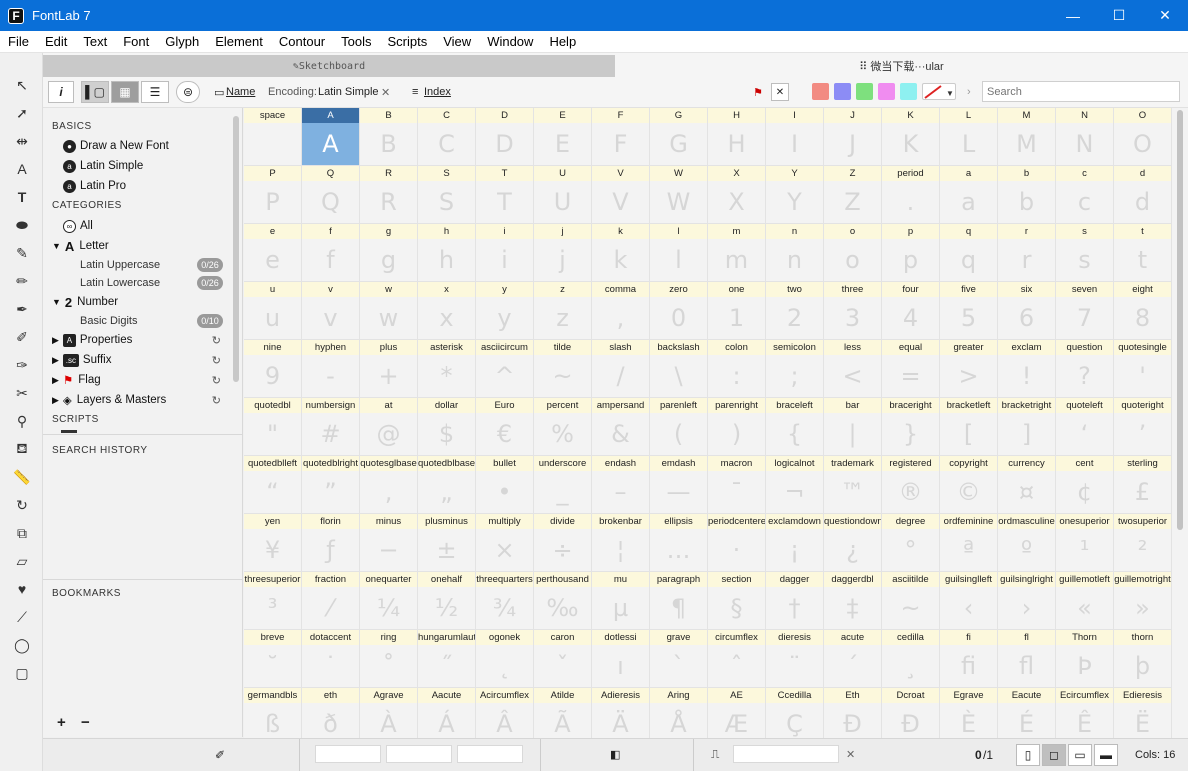 The image size is (1188, 771). I want to click on flag-color-blue, so click(842, 91).